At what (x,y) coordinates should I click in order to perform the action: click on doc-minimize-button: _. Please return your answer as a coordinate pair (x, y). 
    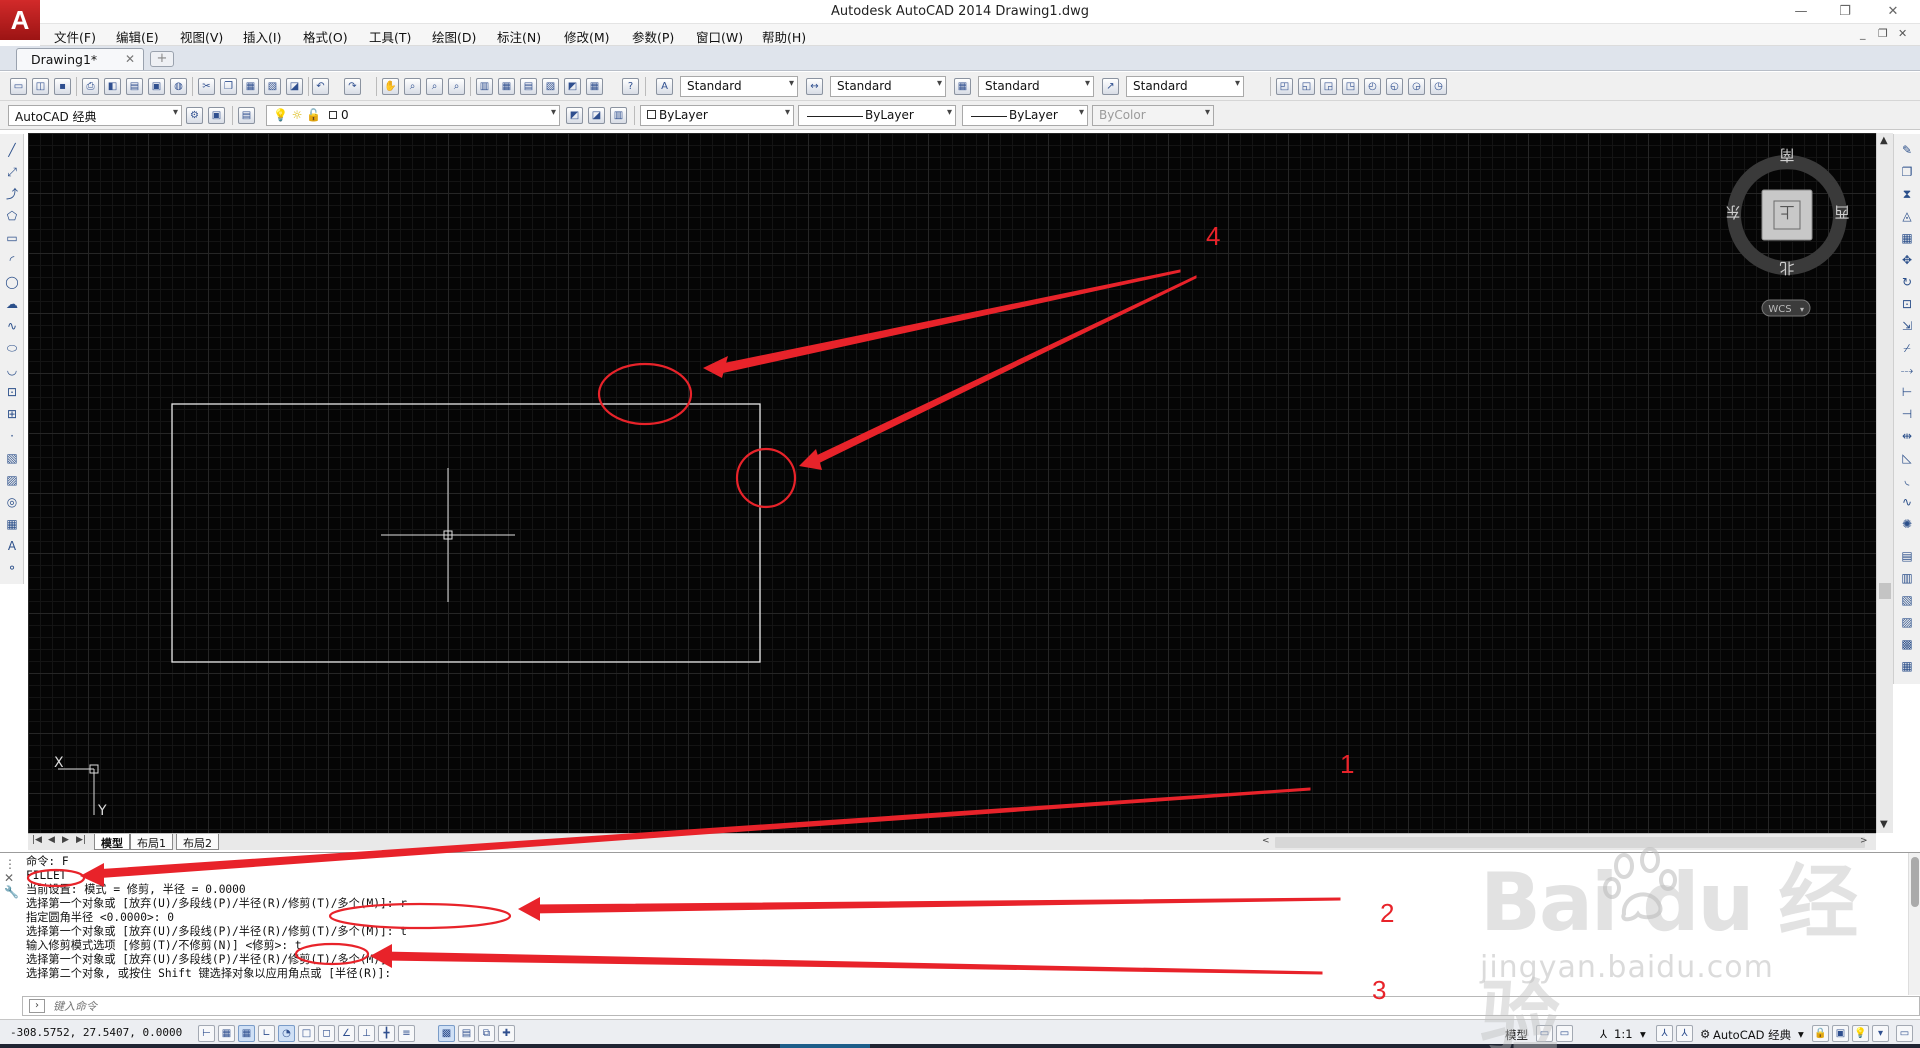
    Looking at the image, I should click on (1863, 33).